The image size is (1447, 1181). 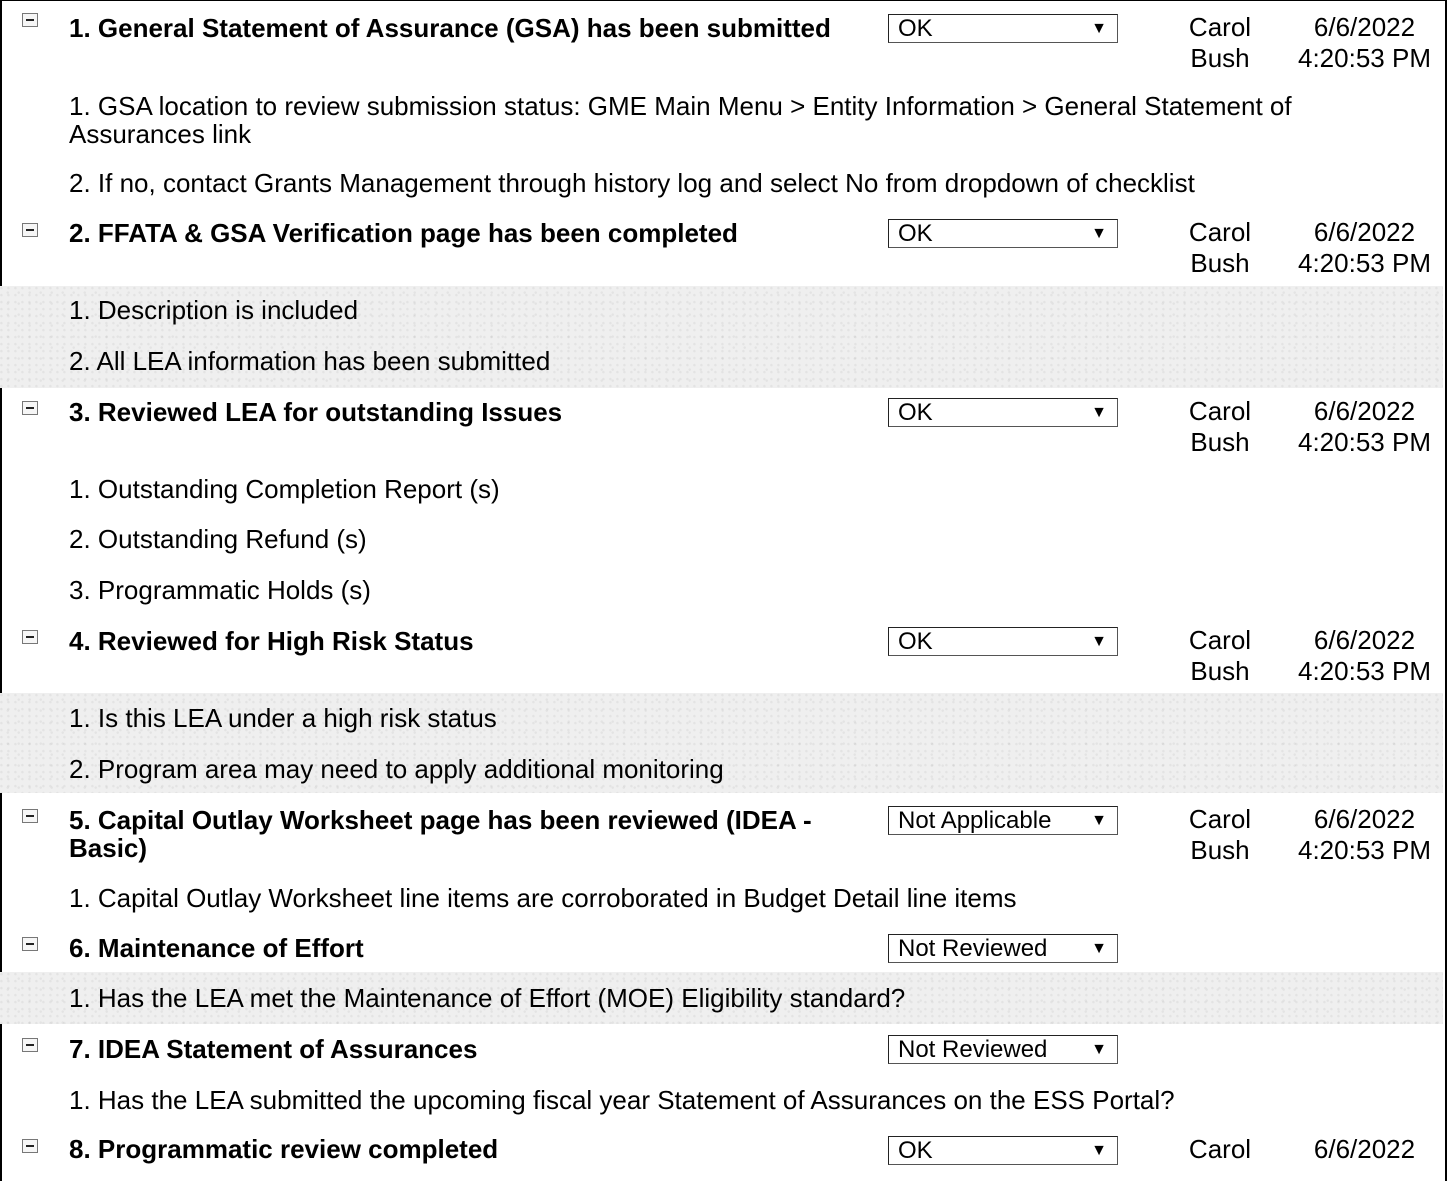 What do you see at coordinates (218, 539) in the screenshot?
I see `subitem: 2. Outstanding Refund (s)` at bounding box center [218, 539].